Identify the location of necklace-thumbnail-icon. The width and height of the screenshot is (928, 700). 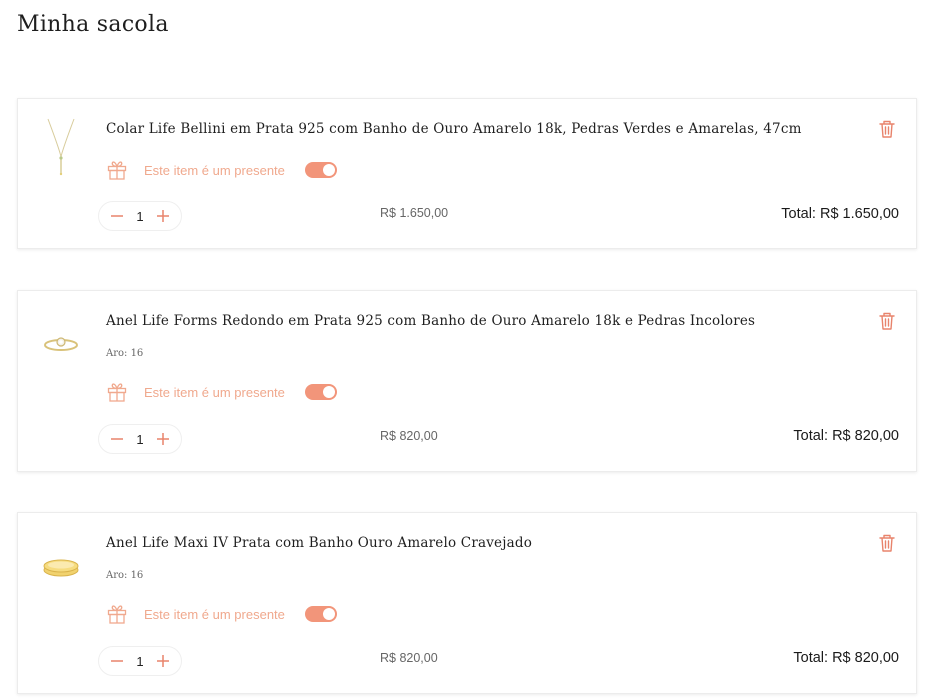
(61, 147).